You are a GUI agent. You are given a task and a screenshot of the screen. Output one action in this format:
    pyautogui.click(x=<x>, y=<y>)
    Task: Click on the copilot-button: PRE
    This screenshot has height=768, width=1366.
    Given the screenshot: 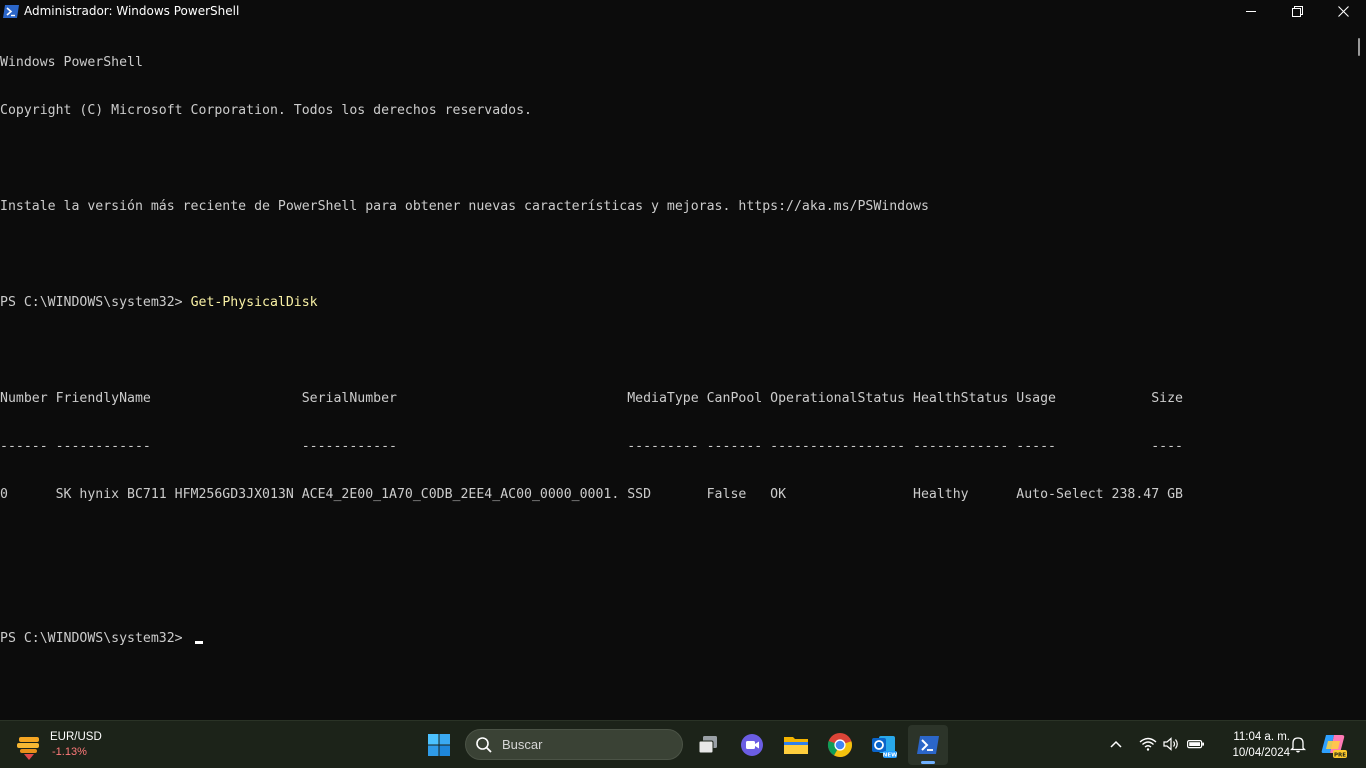 What is the action you would take?
    pyautogui.click(x=1334, y=745)
    